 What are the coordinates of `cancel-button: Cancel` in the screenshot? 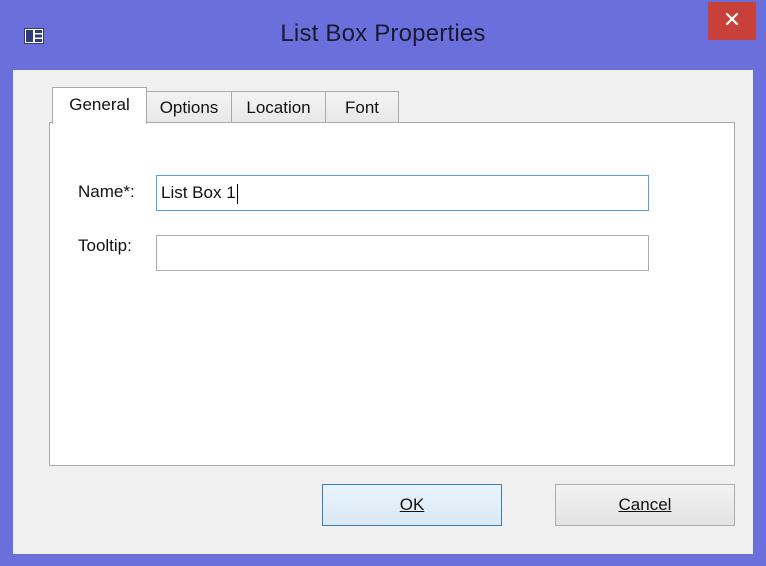 It's located at (645, 505).